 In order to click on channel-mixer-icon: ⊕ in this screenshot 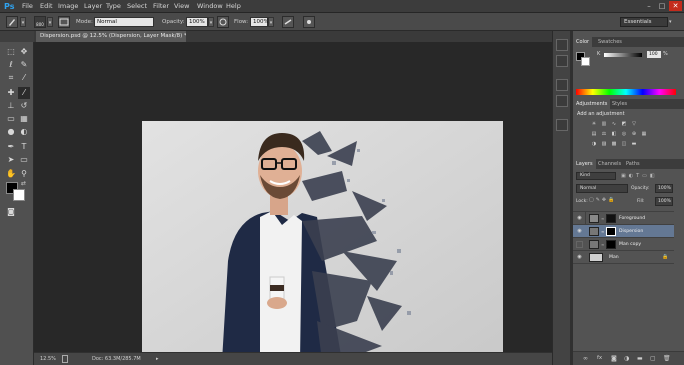, I will do `click(634, 134)`.